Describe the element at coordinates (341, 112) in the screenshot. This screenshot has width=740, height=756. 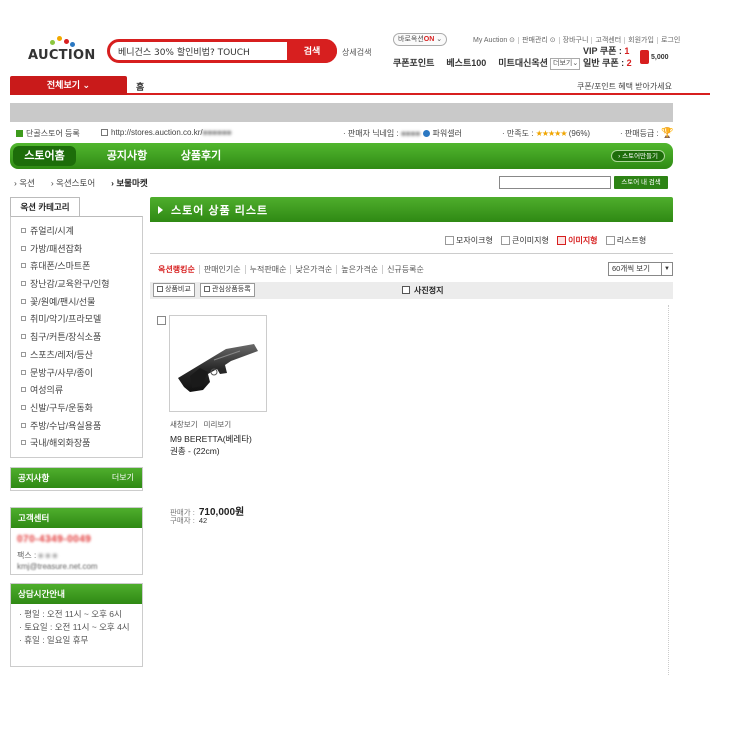
I see `banner-placeholder` at that location.